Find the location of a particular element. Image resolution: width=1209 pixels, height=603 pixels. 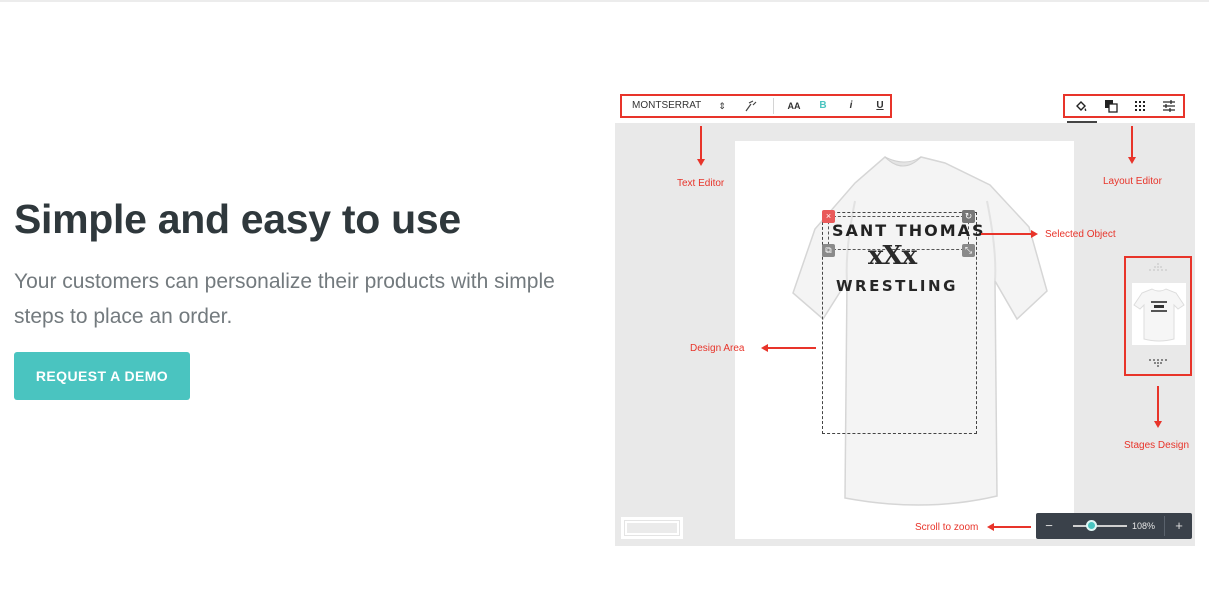

zoom-divider is located at coordinates (1164, 526).